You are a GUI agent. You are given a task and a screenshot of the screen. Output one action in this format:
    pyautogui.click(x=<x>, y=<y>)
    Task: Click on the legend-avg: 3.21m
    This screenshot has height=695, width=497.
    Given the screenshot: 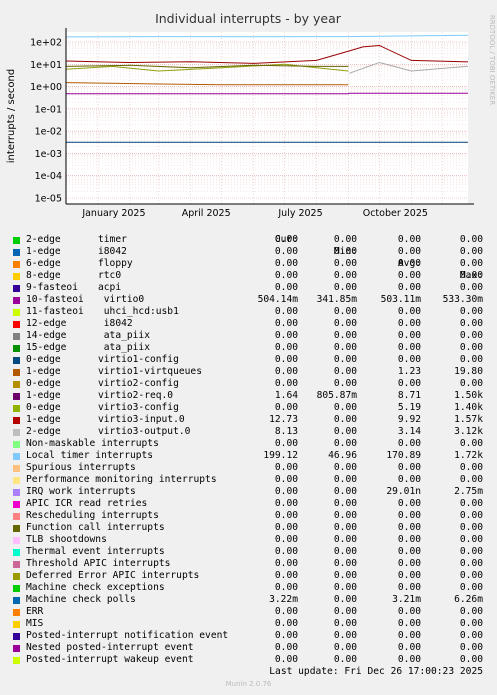 What is the action you would take?
    pyautogui.click(x=406, y=599)
    